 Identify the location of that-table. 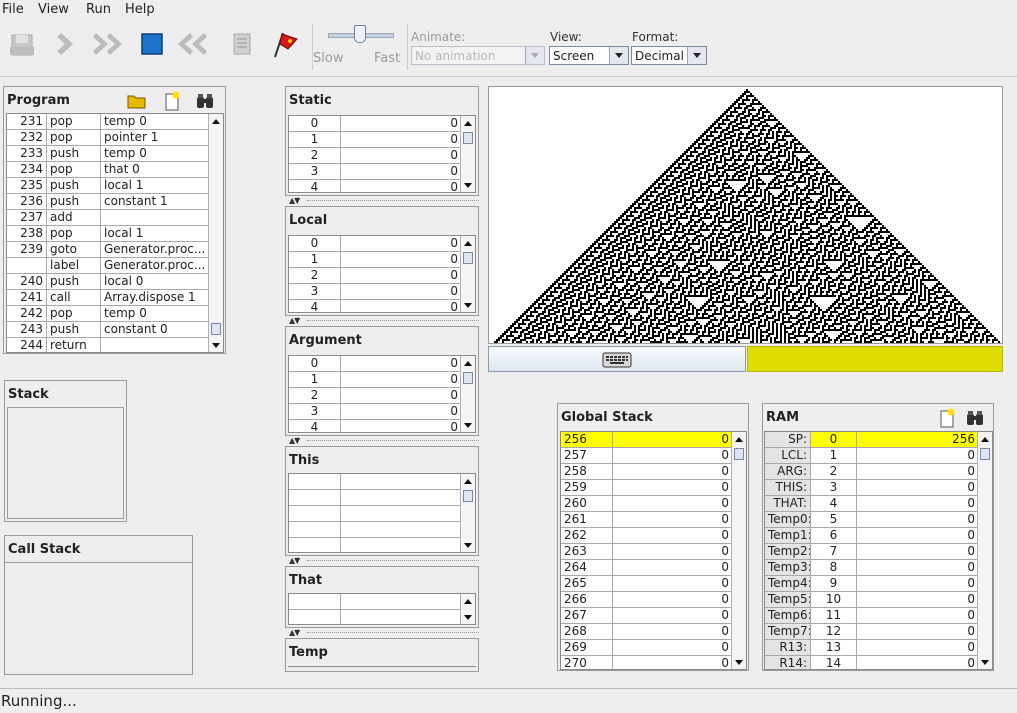
(382, 609).